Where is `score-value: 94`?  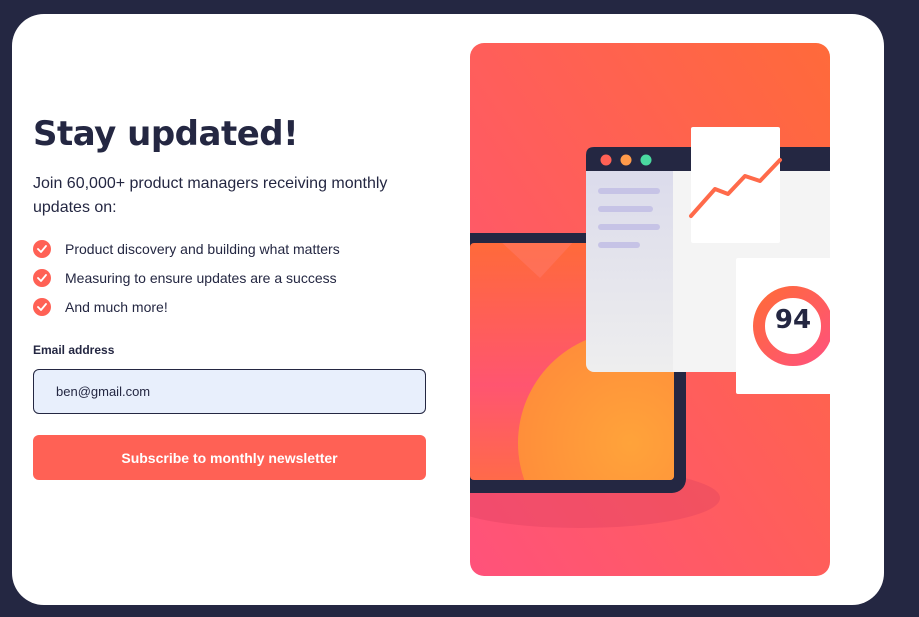 score-value: 94 is located at coordinates (793, 320).